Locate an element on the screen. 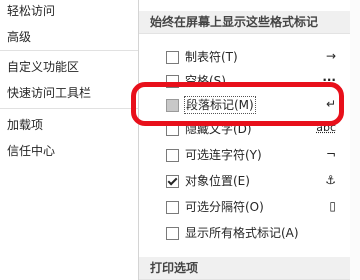  space-dots-icon: ··· is located at coordinates (329, 80).